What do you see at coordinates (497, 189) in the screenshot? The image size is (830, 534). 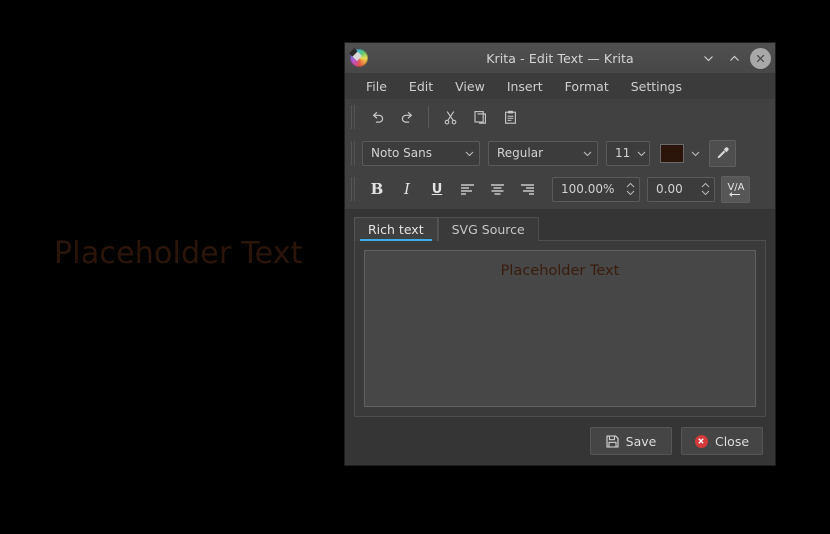 I see `align-center-icon` at bounding box center [497, 189].